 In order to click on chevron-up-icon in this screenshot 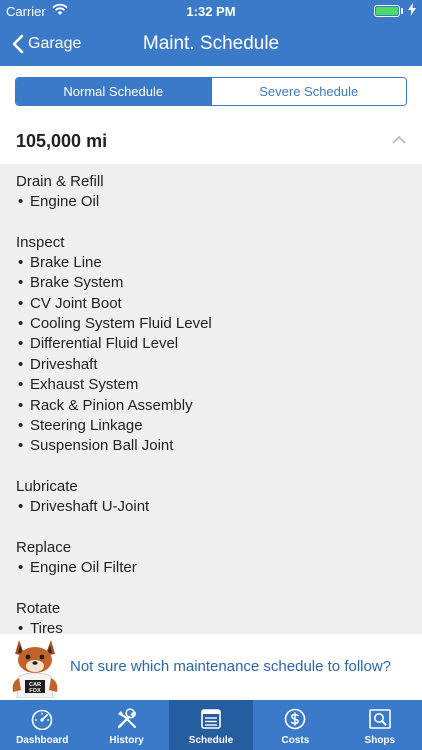, I will do `click(399, 140)`.